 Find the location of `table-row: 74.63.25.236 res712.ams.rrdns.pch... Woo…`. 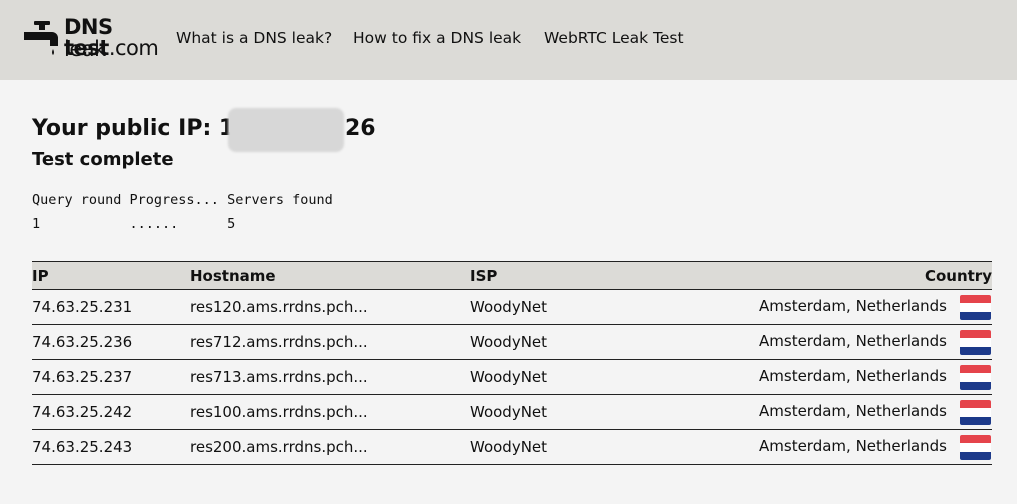

table-row: 74.63.25.236 res712.ams.rrdns.pch... Woo… is located at coordinates (512, 342).